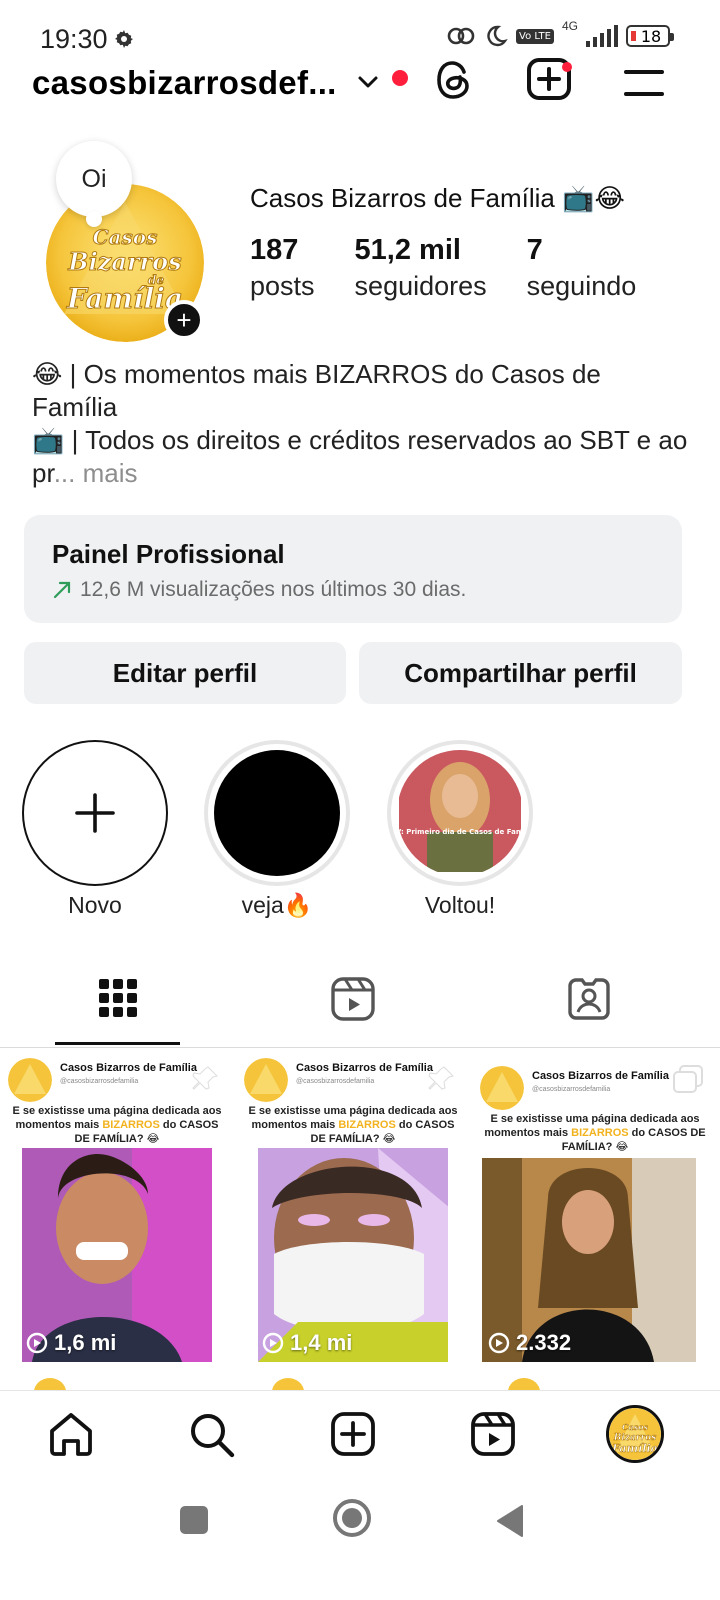 The image size is (720, 1600). I want to click on home-button-icon, so click(352, 1518).